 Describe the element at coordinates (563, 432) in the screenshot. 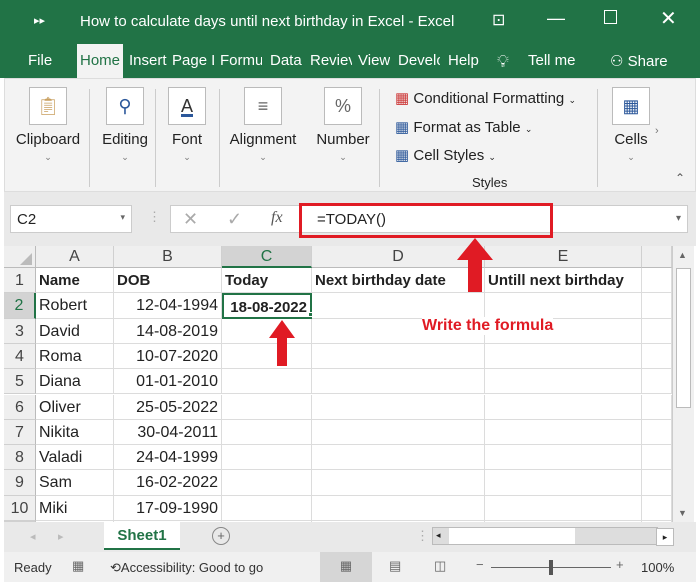

I see `cell-E7` at that location.